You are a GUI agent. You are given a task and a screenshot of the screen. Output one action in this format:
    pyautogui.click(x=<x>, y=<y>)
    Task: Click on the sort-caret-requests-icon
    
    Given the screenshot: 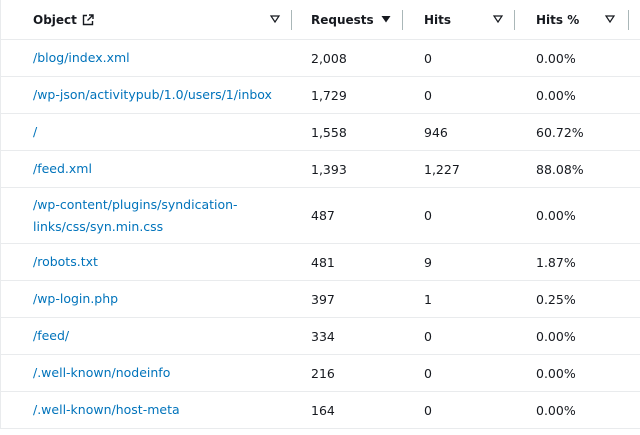 What is the action you would take?
    pyautogui.click(x=386, y=19)
    